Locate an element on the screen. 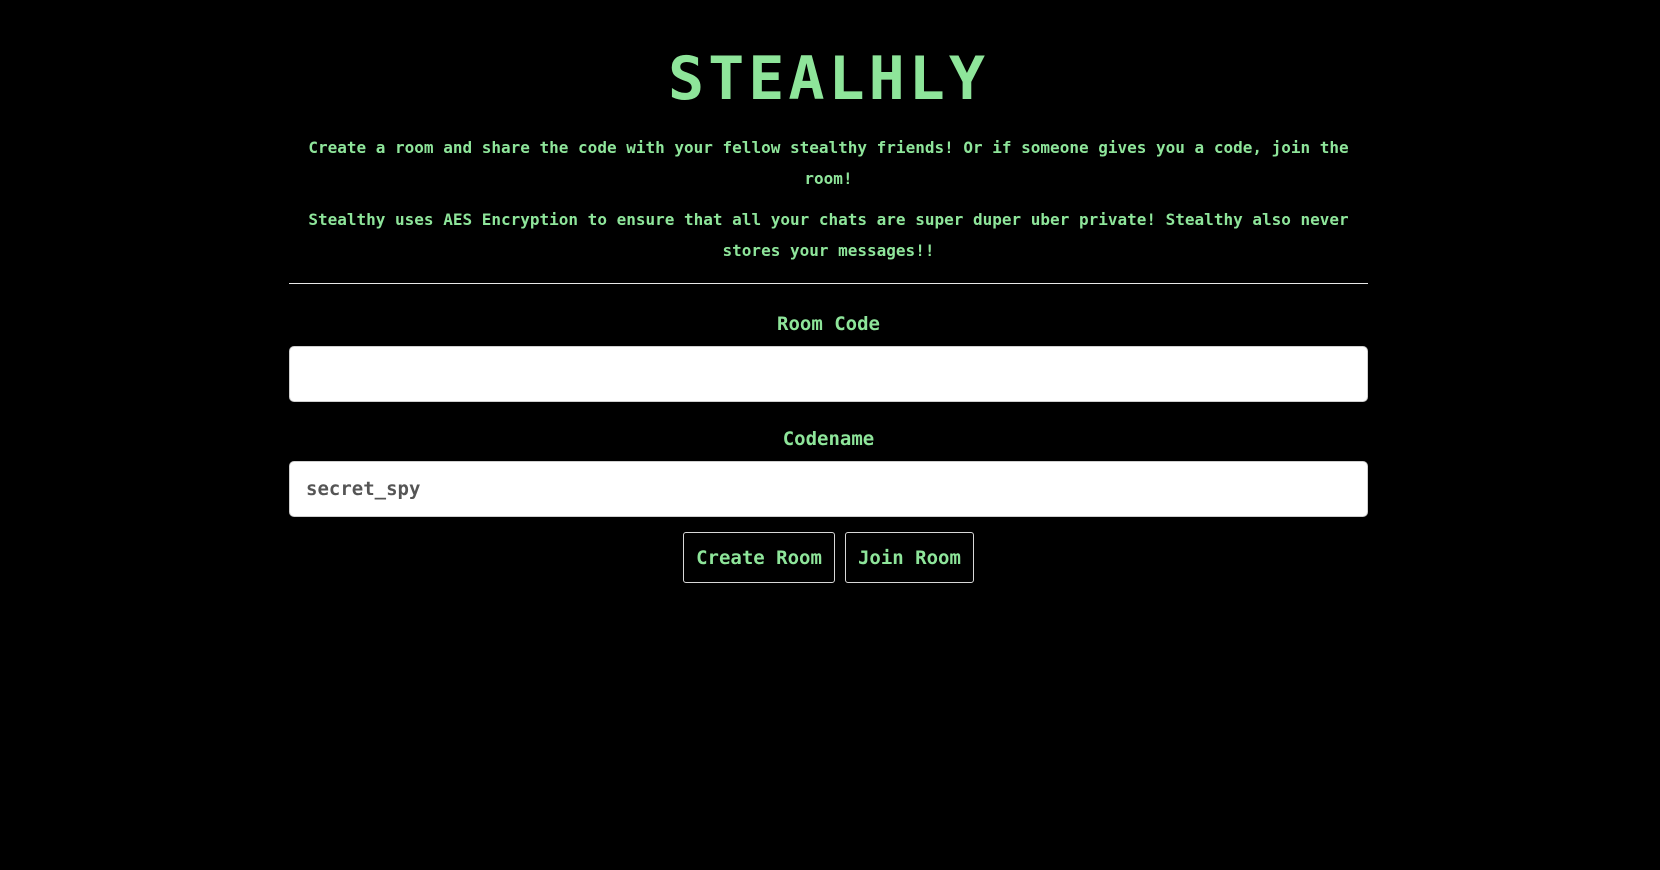 This screenshot has height=870, width=1660. codename-label: Codename is located at coordinates (828, 439).